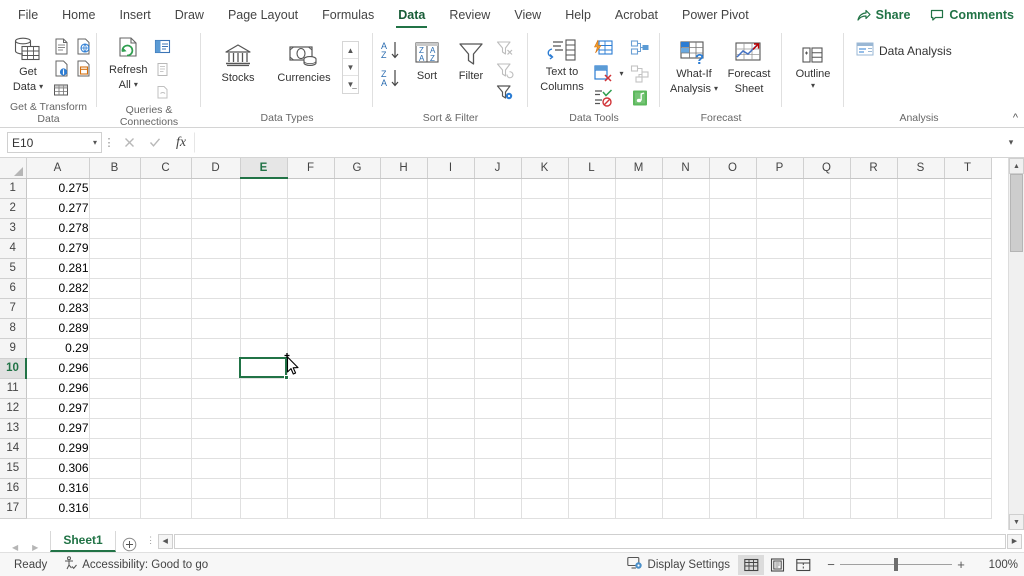 This screenshot has width=1024, height=576. Describe the element at coordinates (115, 468) in the screenshot. I see `cell-B15` at that location.